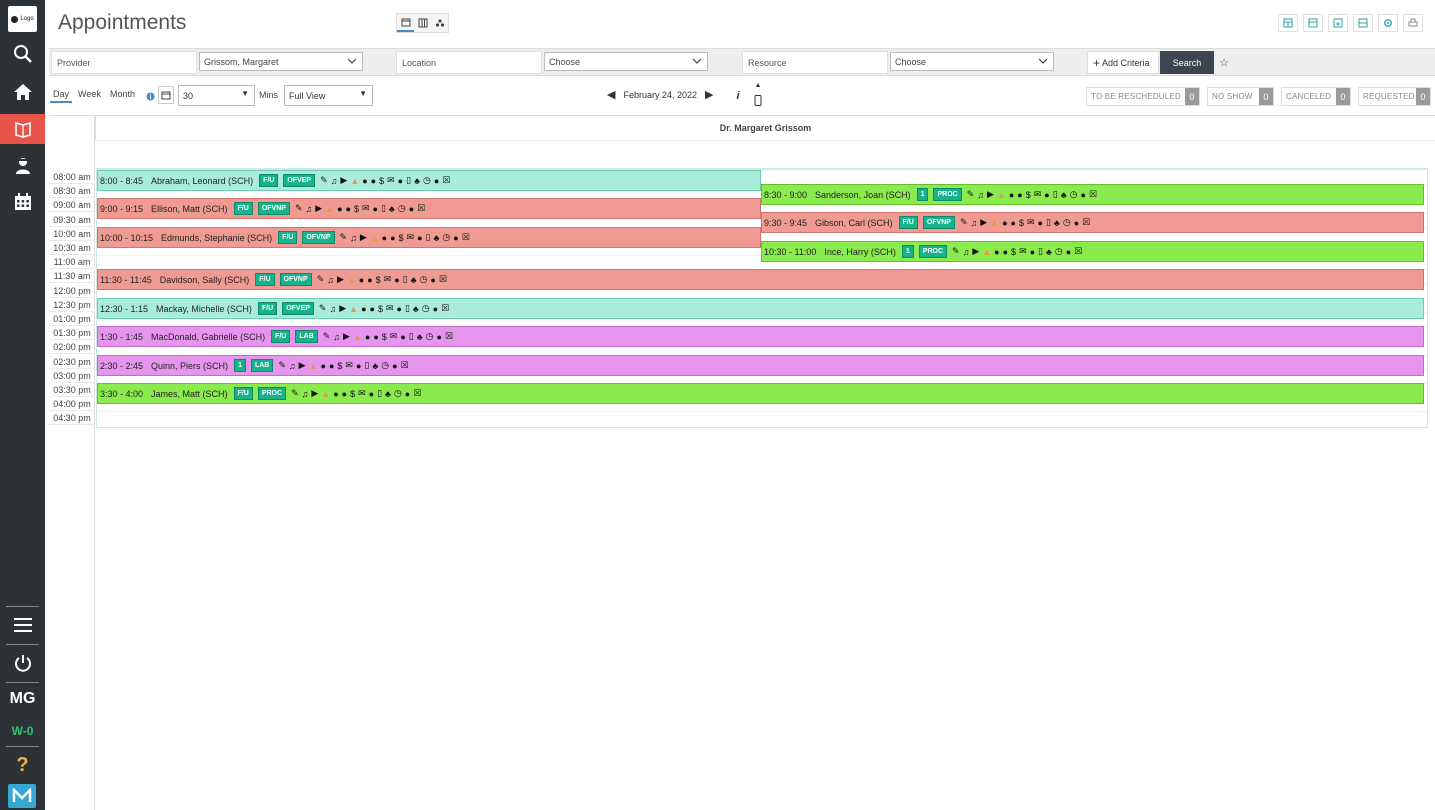 The image size is (1435, 810). Describe the element at coordinates (22, 129) in the screenshot. I see `sidebar-item-appointments` at that location.